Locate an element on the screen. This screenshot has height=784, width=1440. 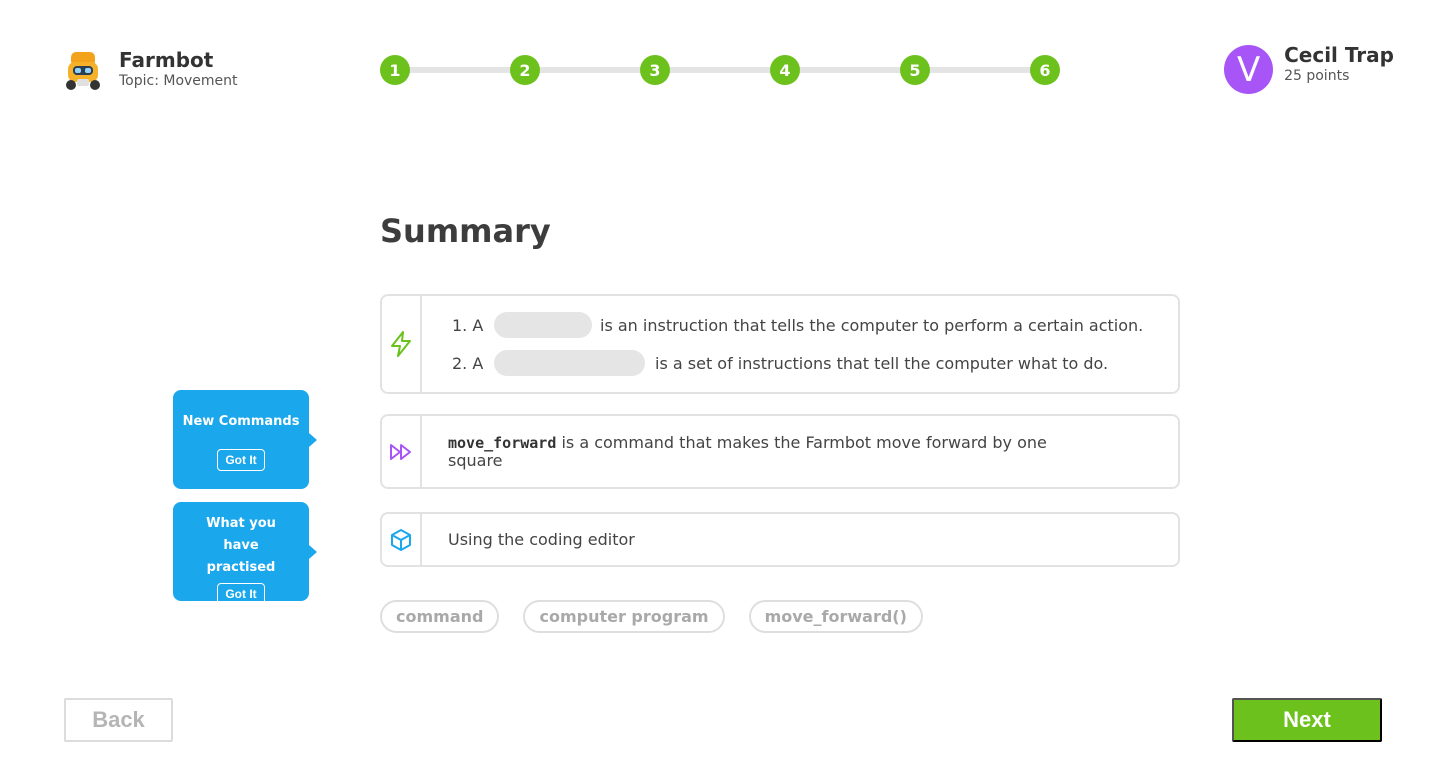
app-topic: Topic: Movement is located at coordinates (178, 81).